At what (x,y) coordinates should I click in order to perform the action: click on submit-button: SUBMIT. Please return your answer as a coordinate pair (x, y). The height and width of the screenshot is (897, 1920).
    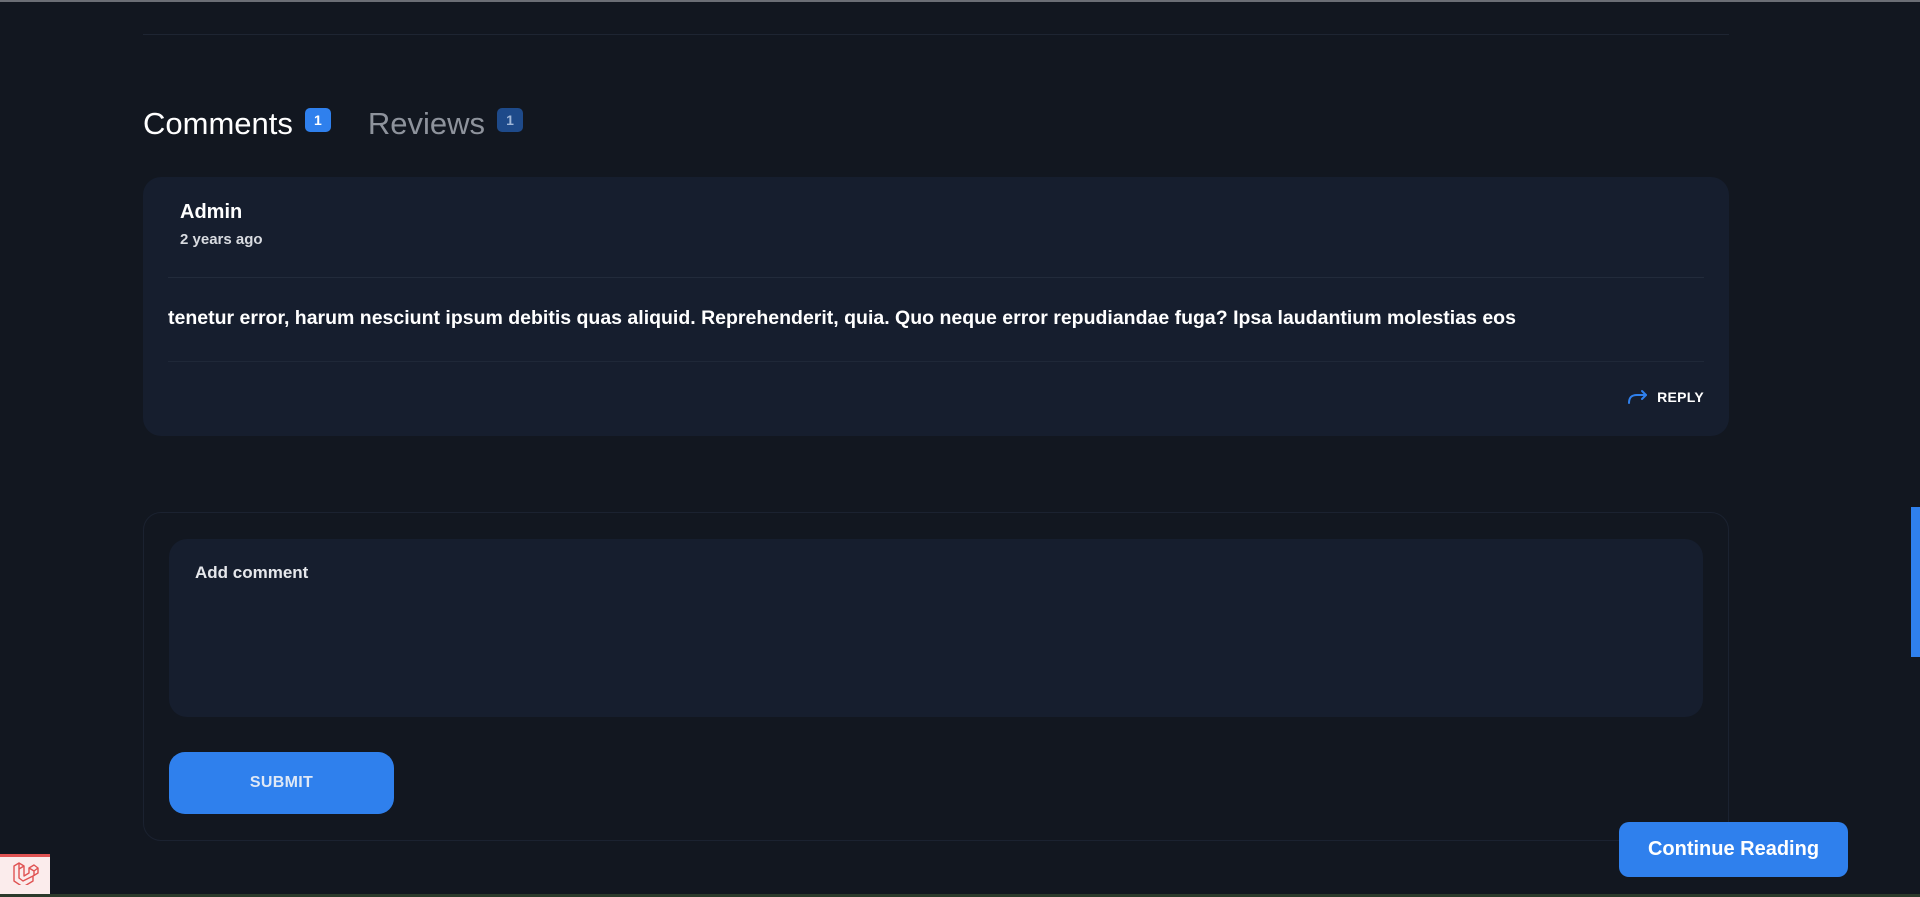
    Looking at the image, I should click on (281, 783).